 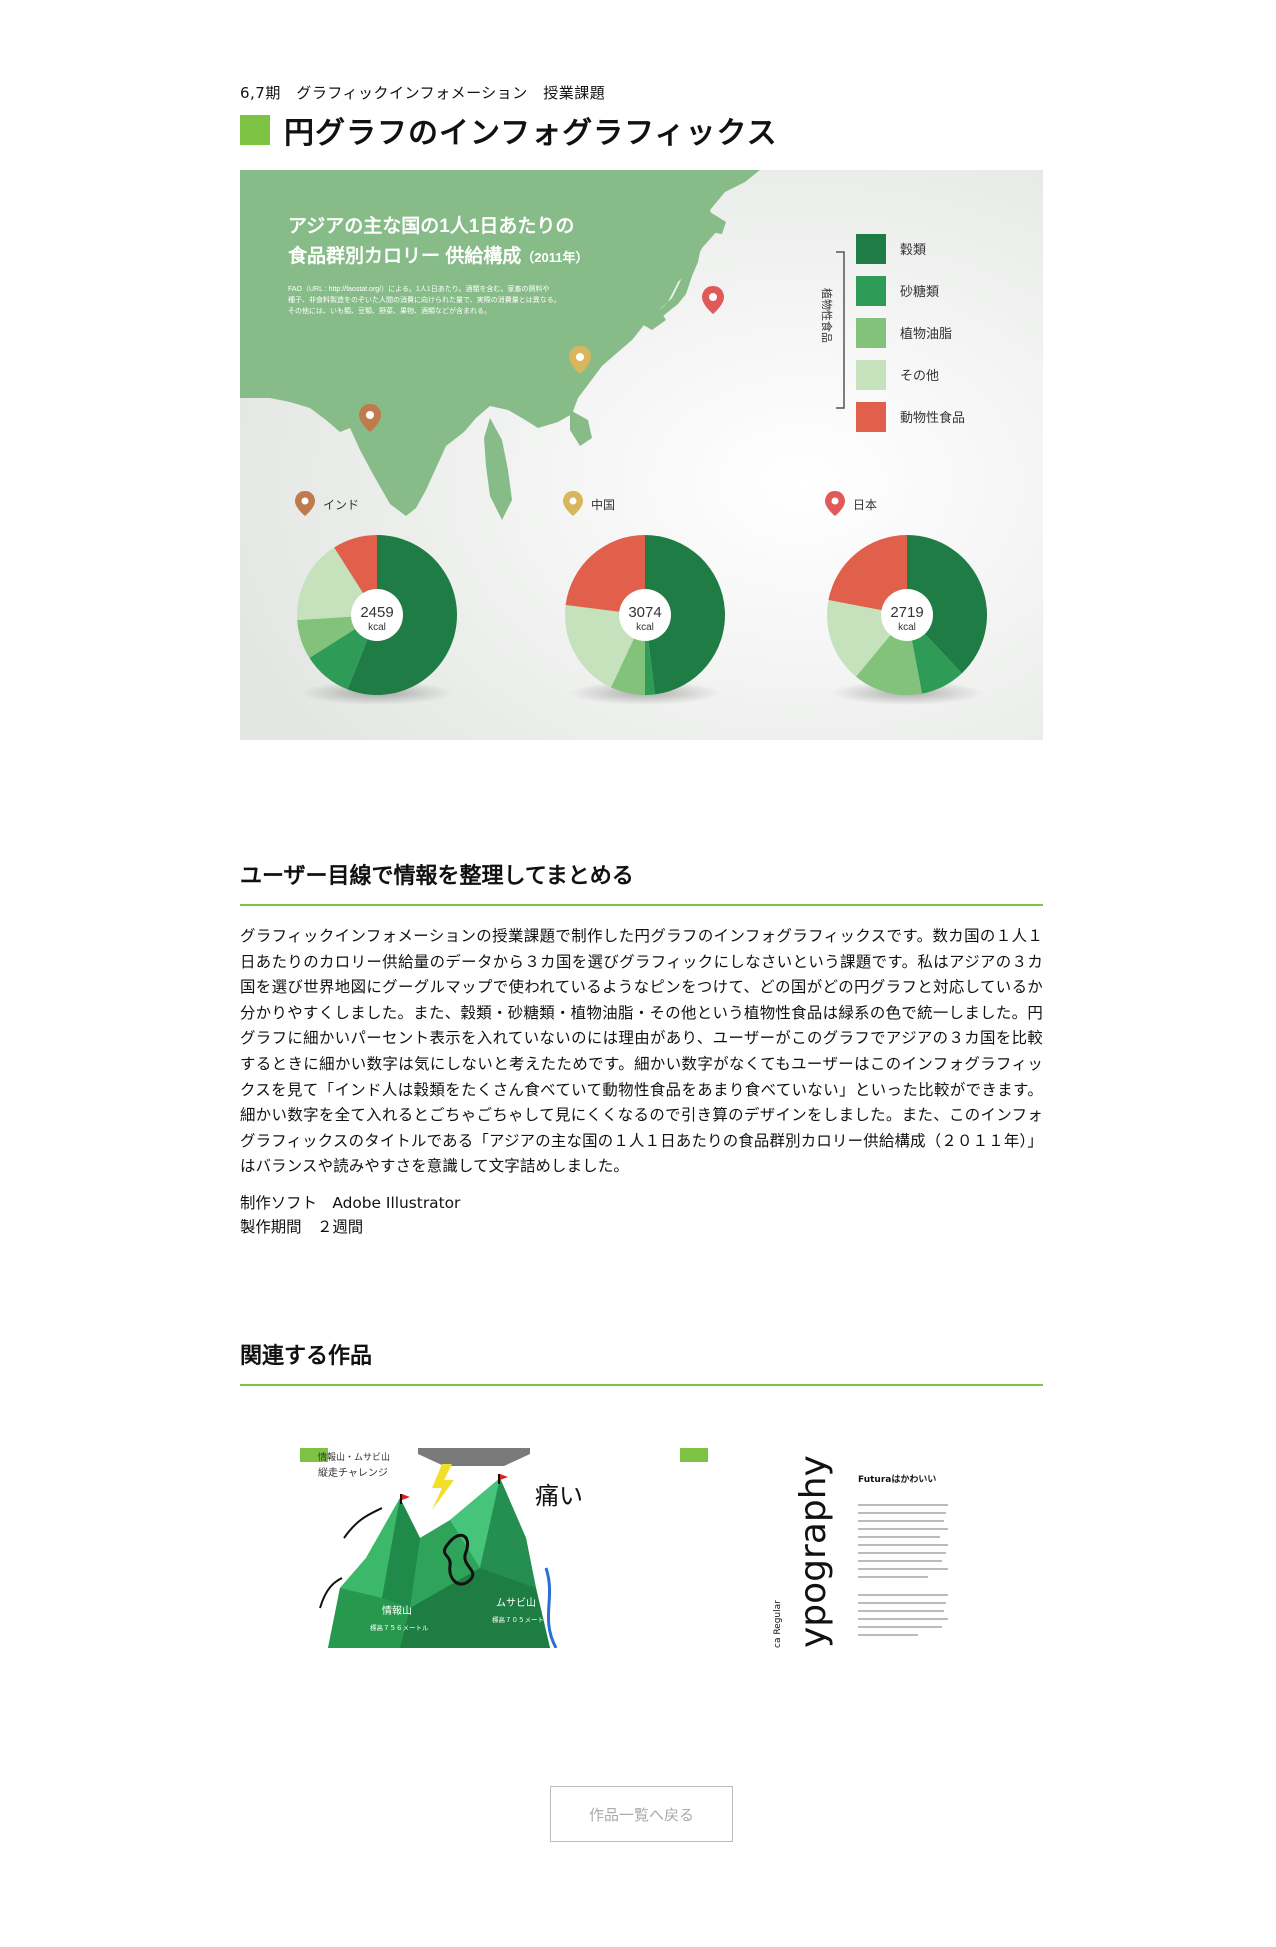 What do you see at coordinates (397, 1610) in the screenshot?
I see `peak1-label: 情報山` at bounding box center [397, 1610].